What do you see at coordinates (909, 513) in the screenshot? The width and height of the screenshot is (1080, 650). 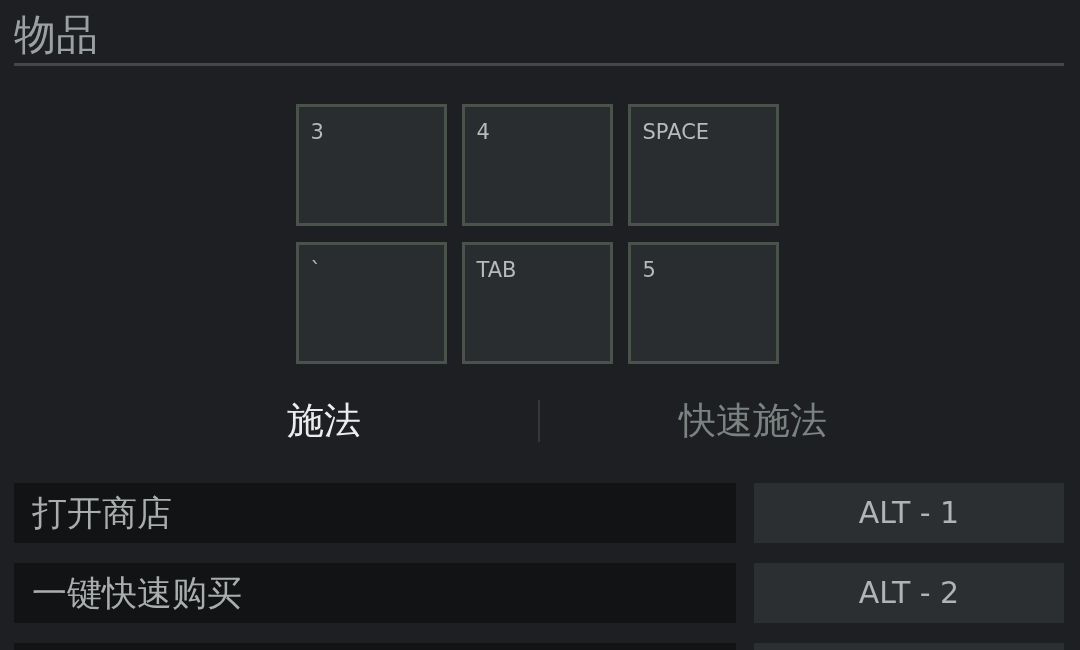 I see `key-binding-button: ALT - 1` at bounding box center [909, 513].